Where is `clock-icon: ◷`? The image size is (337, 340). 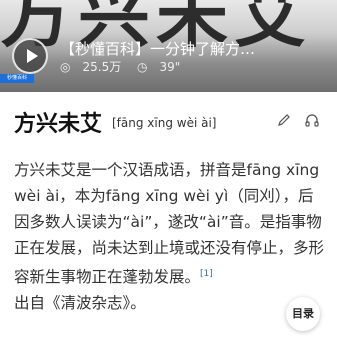
clock-icon: ◷ is located at coordinates (142, 67).